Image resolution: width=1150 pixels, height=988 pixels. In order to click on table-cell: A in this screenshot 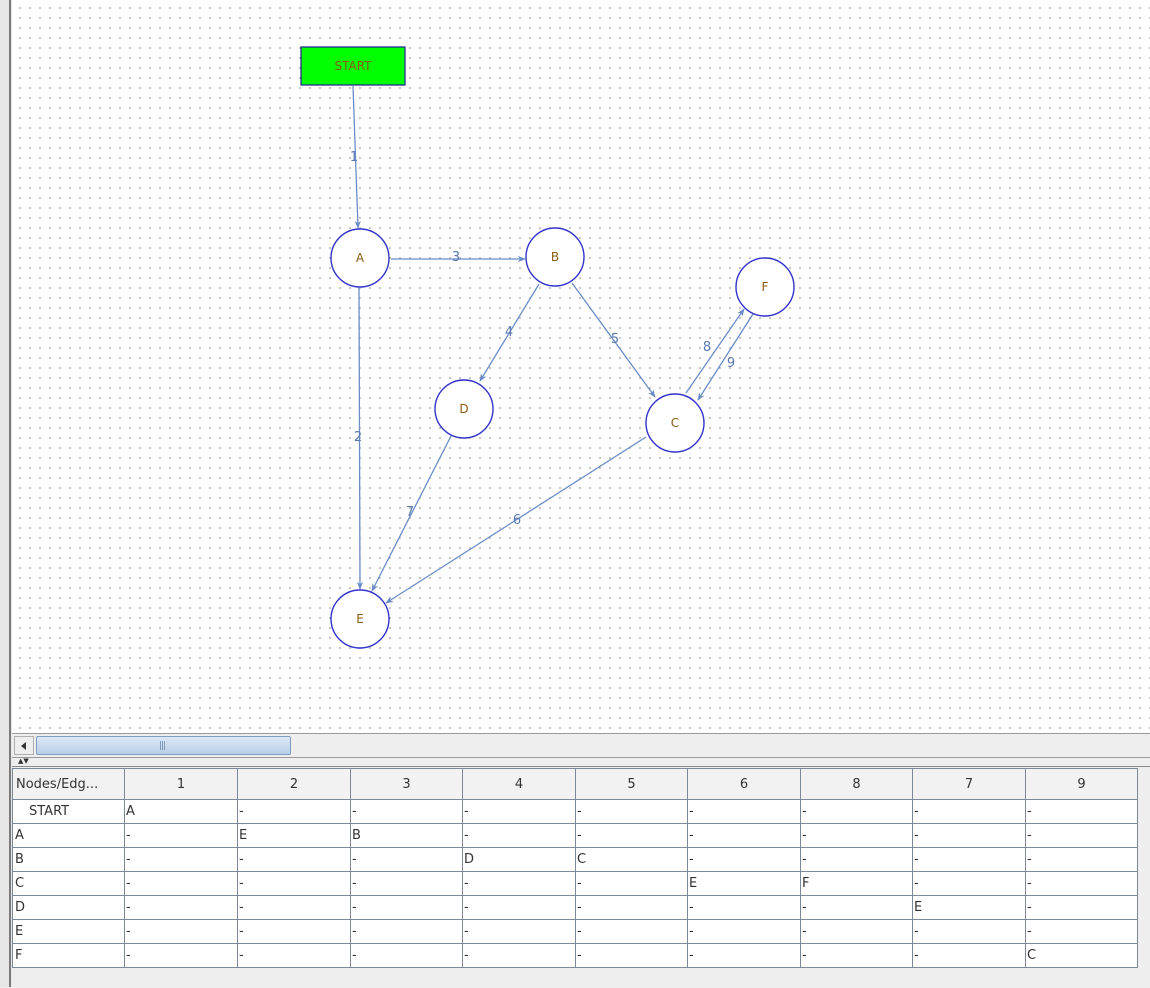, I will do `click(181, 811)`.